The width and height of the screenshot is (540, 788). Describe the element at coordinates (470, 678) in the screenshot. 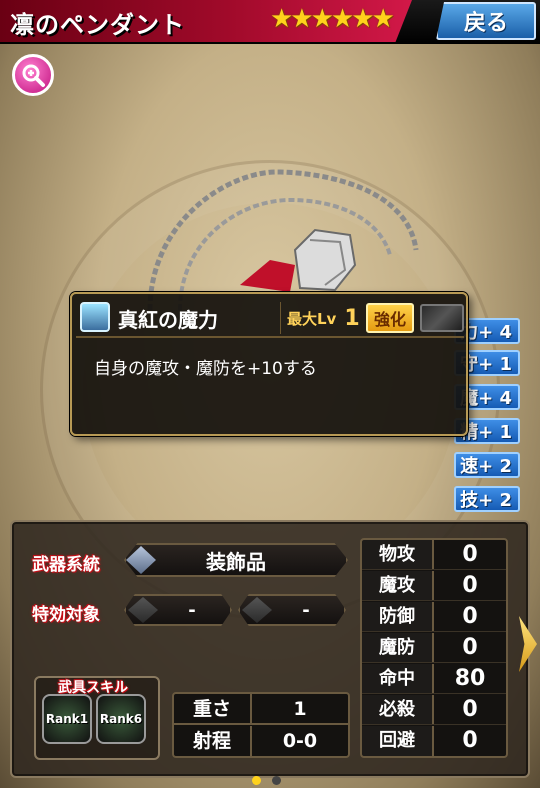

I see `stat-value: 80` at that location.